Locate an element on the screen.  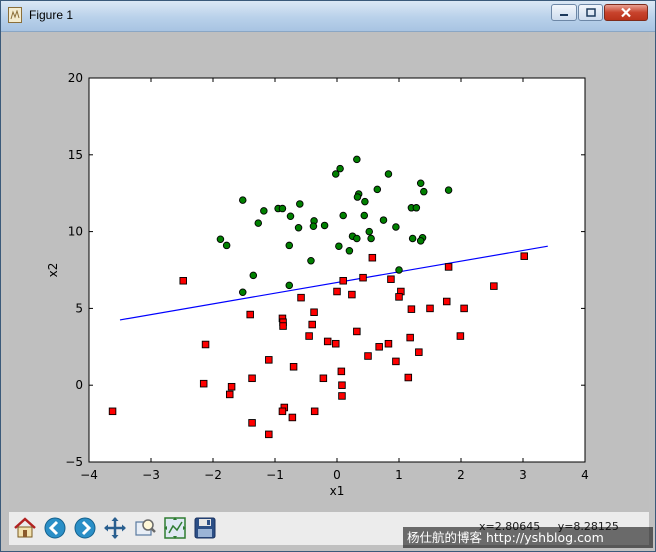
watermark: 杨仕航的博客 http://yshblog.com is located at coordinates (528, 537).